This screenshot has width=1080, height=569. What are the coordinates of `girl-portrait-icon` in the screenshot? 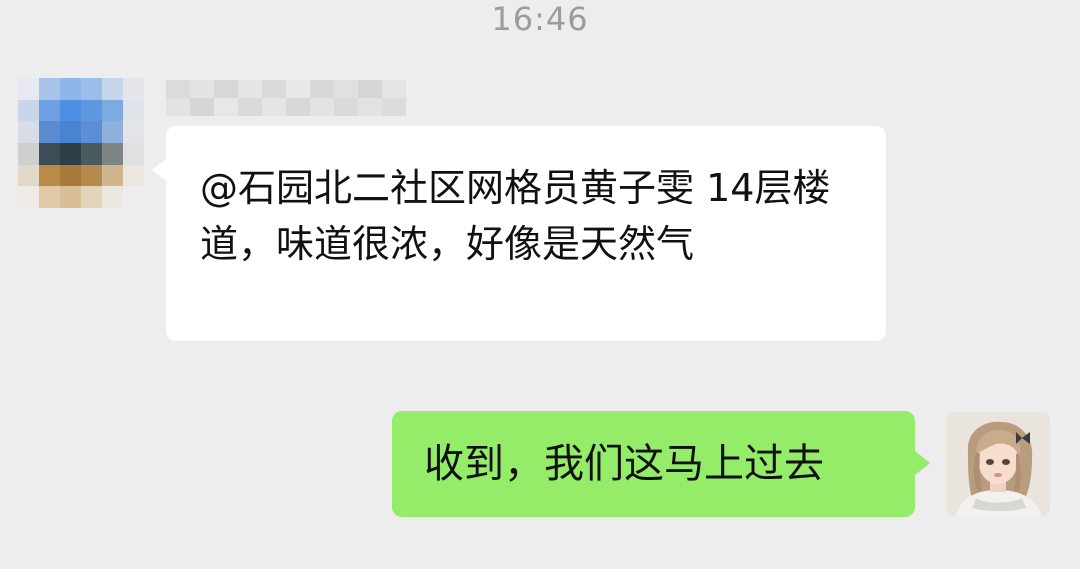 It's located at (998, 464).